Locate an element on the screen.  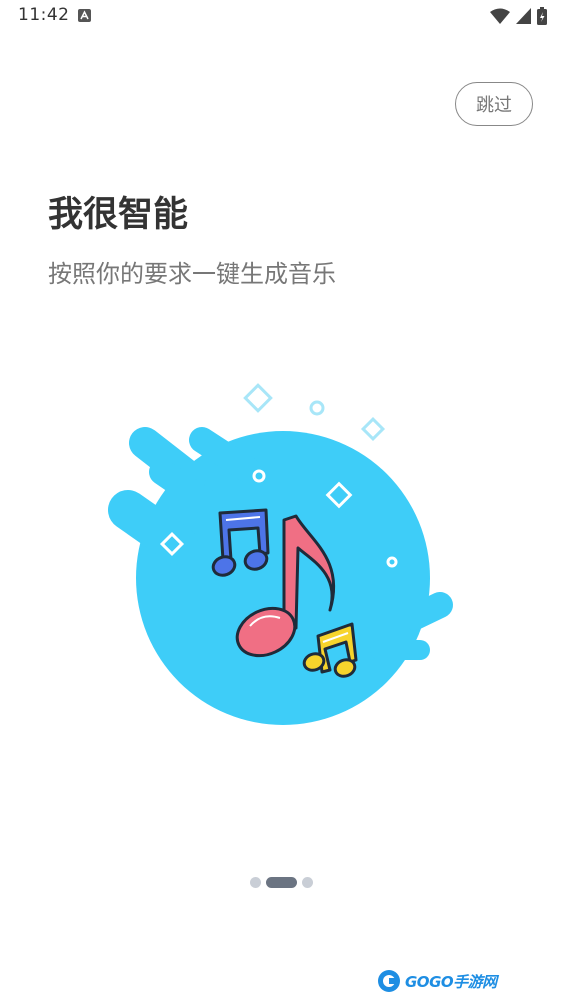
watermark-brand: GOGO手游网 is located at coordinates (451, 981).